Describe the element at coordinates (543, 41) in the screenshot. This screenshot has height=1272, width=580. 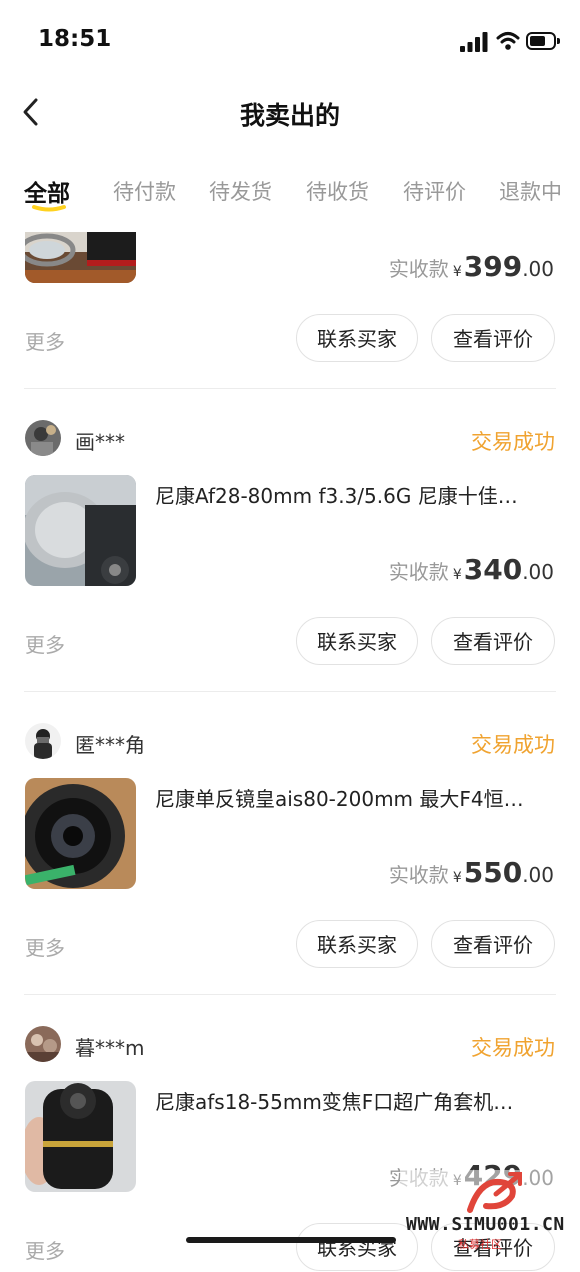
I see `battery-icon` at that location.